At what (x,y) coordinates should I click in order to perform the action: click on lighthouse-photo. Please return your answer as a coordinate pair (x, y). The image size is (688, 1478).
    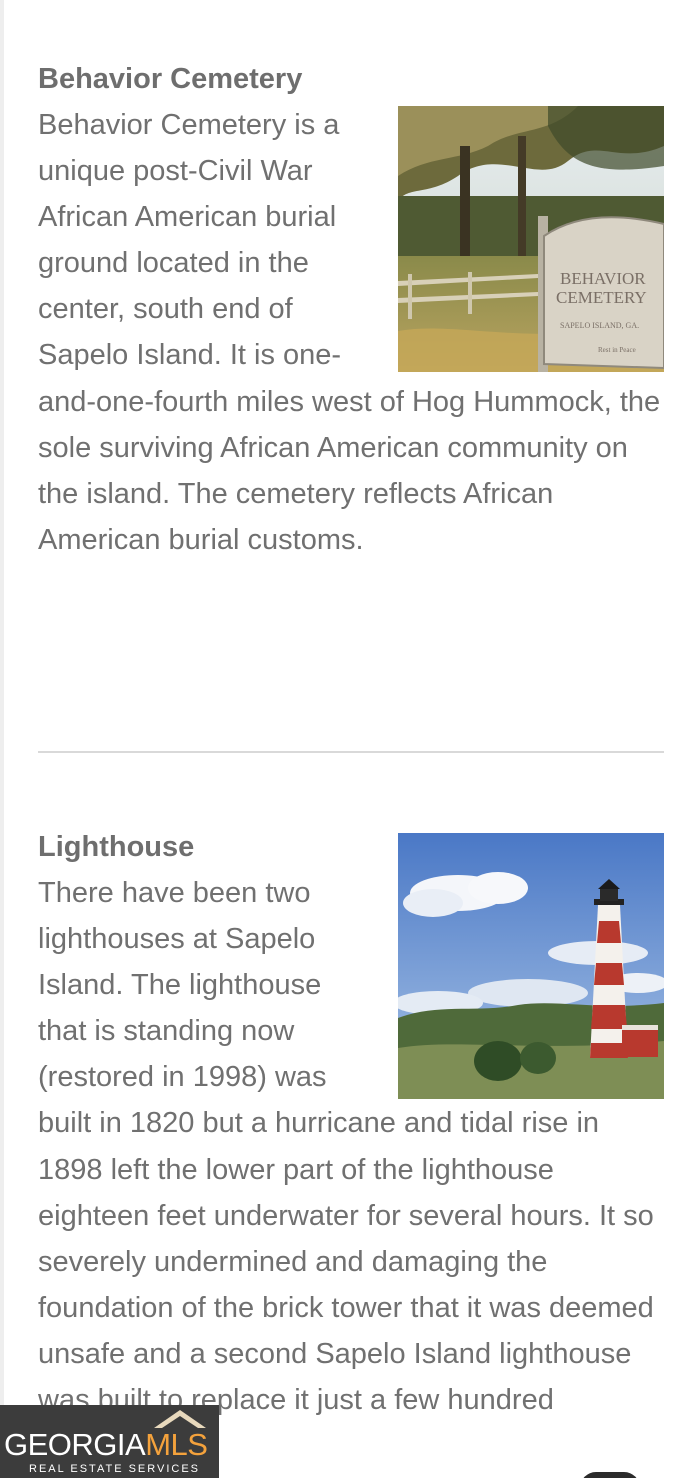
    Looking at the image, I should click on (531, 966).